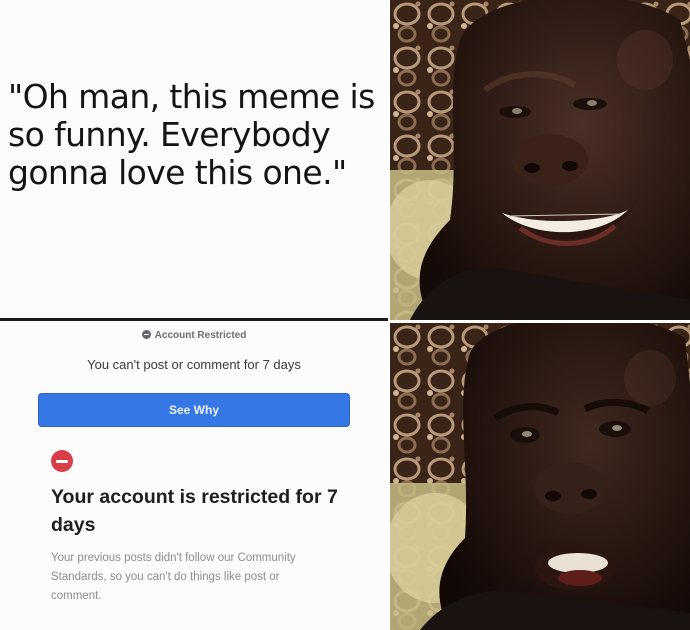 Image resolution: width=690 pixels, height=630 pixels. I want to click on restricted-icon, so click(146, 334).